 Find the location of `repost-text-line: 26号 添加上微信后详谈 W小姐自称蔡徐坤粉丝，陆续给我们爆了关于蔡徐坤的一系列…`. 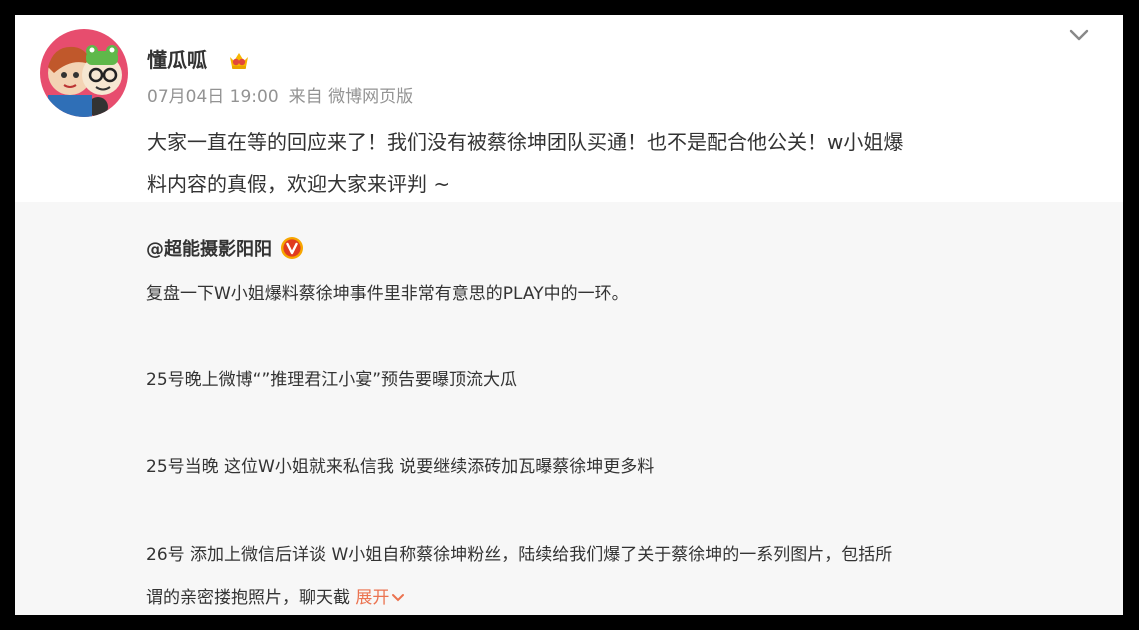

repost-text-line: 26号 添加上微信后详谈 W小姐自称蔡徐坤粉丝，陆续给我们爆了关于蔡徐坤的一系列… is located at coordinates (519, 555).